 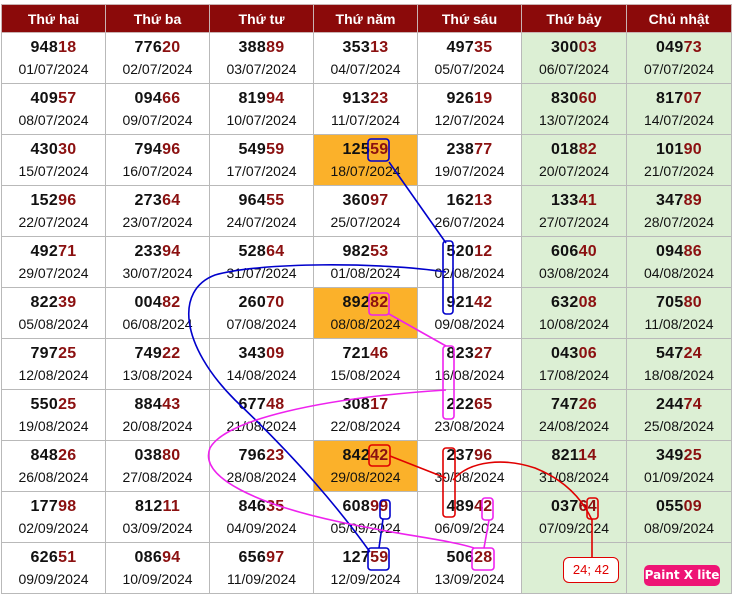 What do you see at coordinates (67, 200) in the screenshot?
I see `result-suffix: 96` at bounding box center [67, 200].